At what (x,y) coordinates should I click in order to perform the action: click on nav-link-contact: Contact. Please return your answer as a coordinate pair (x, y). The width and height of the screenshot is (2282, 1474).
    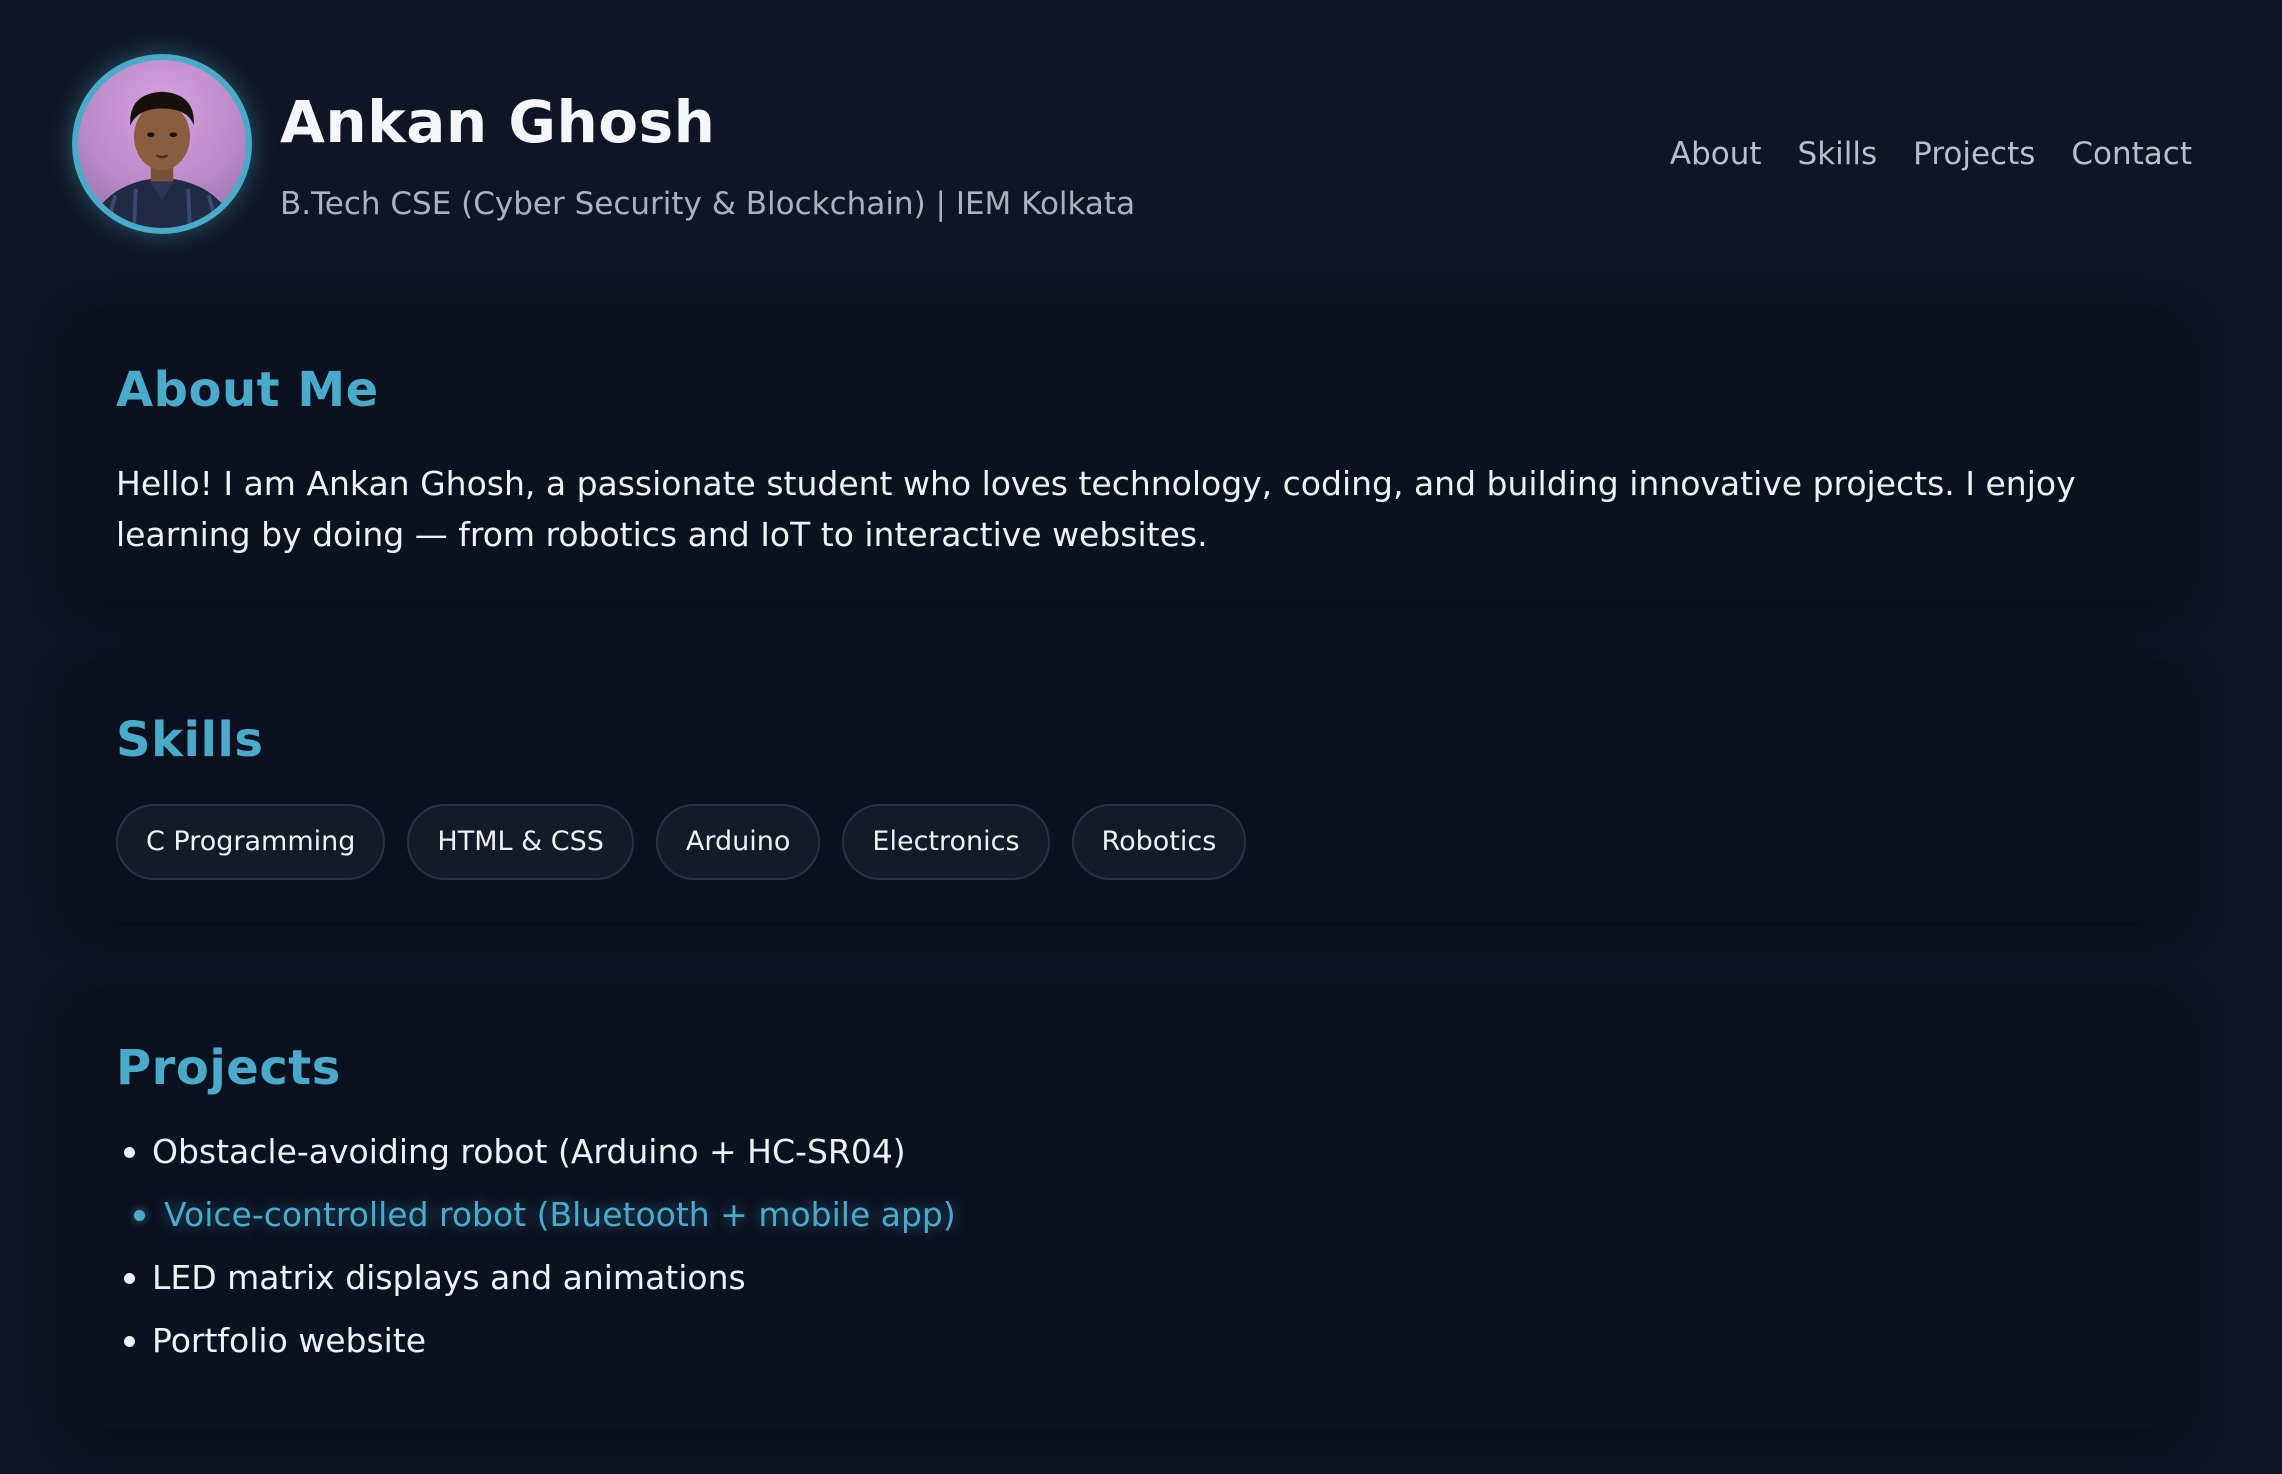
    Looking at the image, I should click on (2131, 154).